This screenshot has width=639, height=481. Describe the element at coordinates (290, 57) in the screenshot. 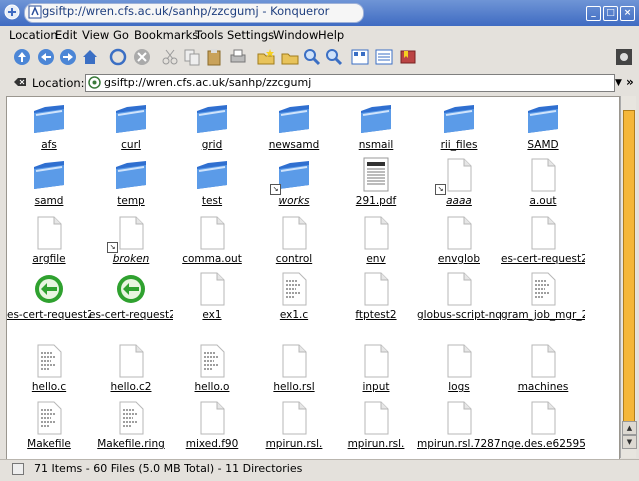

I see `properties-icon` at that location.